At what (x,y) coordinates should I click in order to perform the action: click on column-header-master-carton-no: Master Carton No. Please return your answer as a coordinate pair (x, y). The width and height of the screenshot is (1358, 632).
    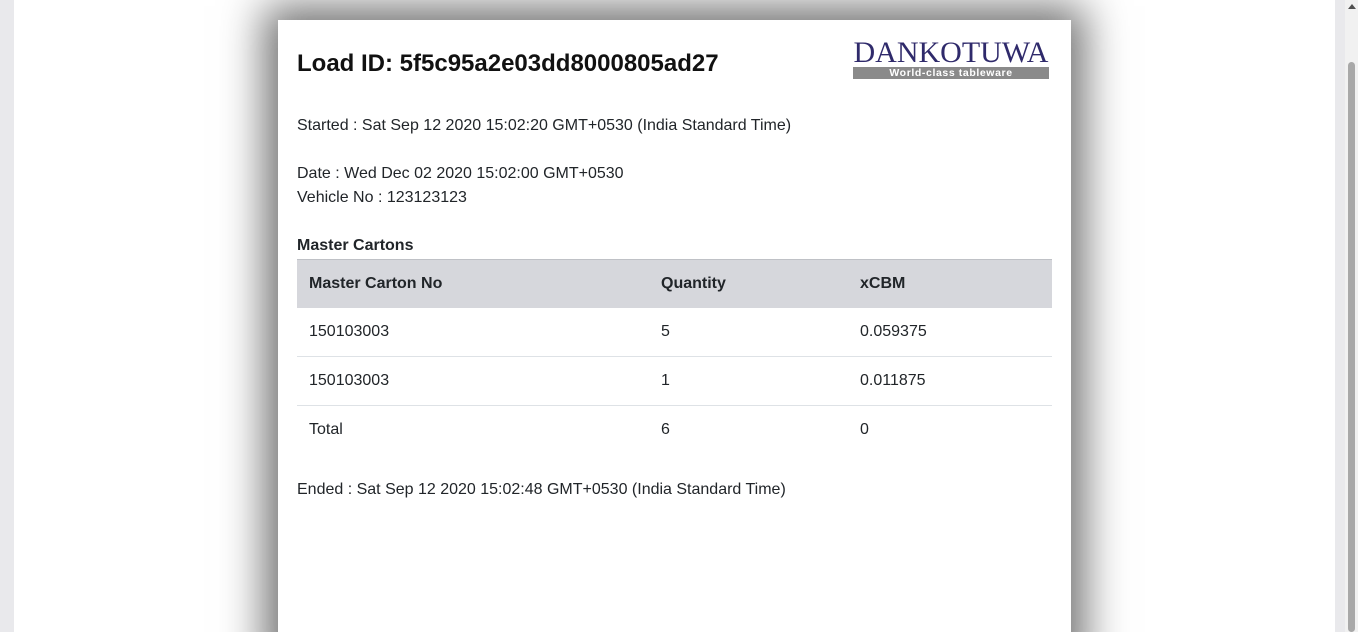
    Looking at the image, I should click on (376, 283).